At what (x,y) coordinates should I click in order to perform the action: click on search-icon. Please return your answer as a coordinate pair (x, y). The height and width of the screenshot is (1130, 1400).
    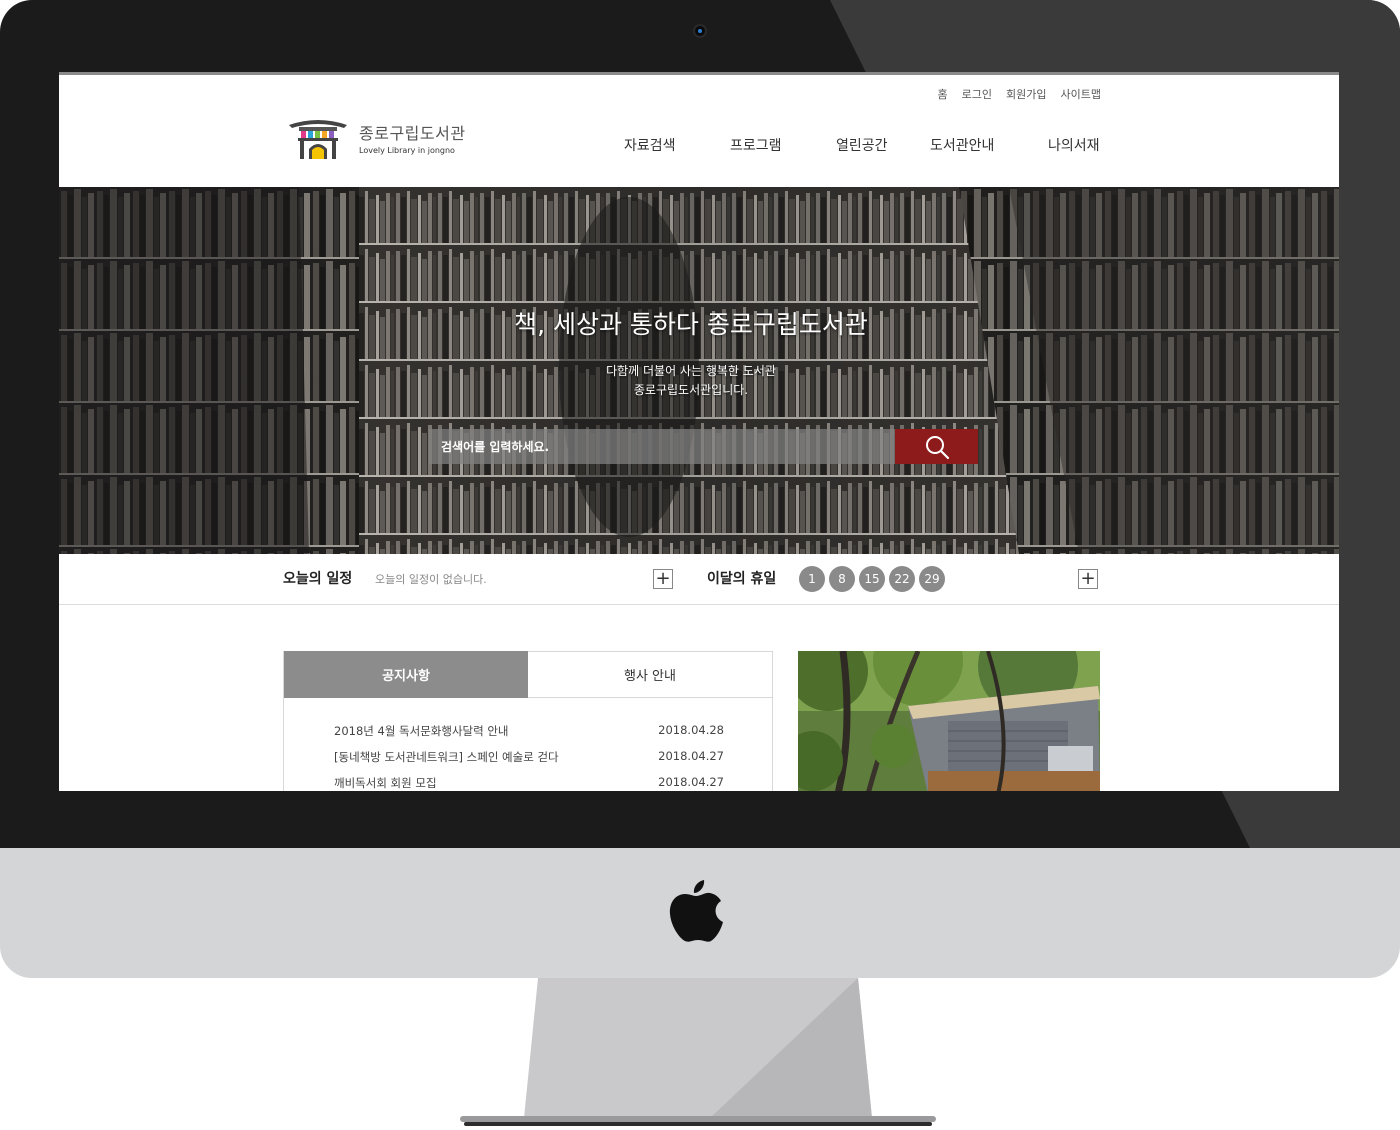
    Looking at the image, I should click on (937, 447).